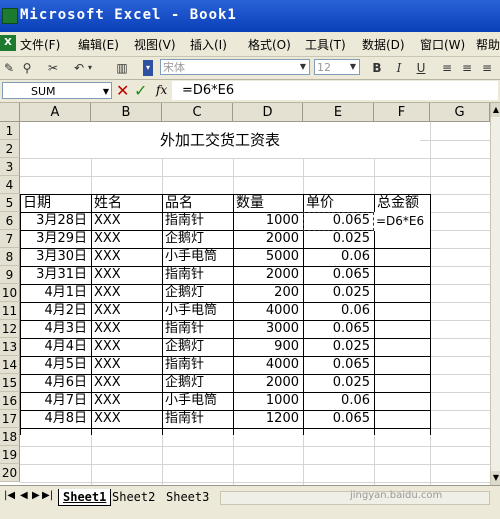 The image size is (500, 519). What do you see at coordinates (402, 221) in the screenshot?
I see `active-cell-edit: =D6*E6` at bounding box center [402, 221].